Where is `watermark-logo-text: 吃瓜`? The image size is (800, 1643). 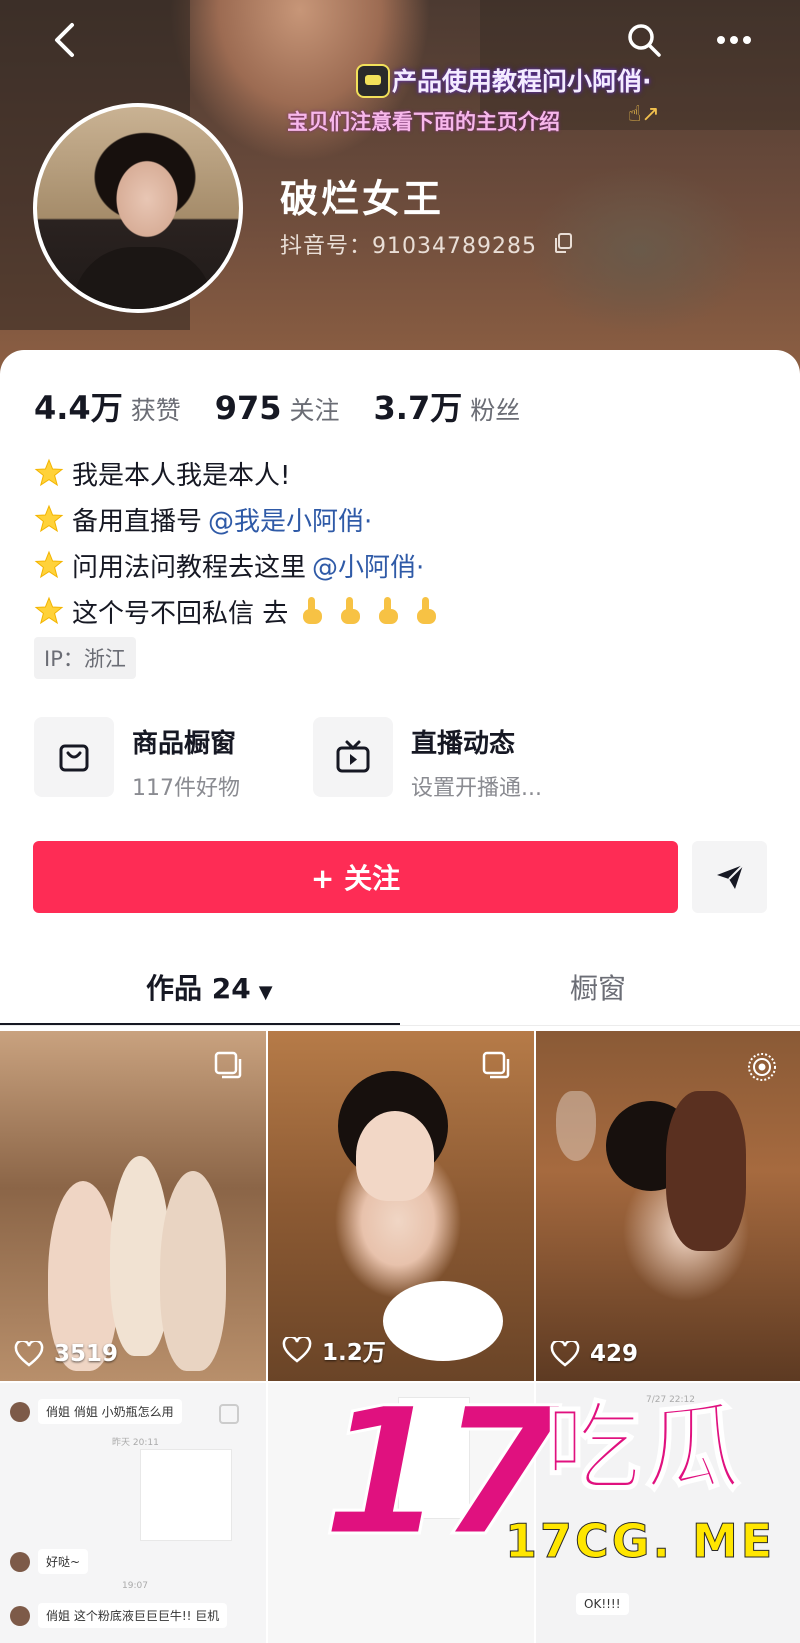 watermark-logo-text: 吃瓜 is located at coordinates (644, 1448).